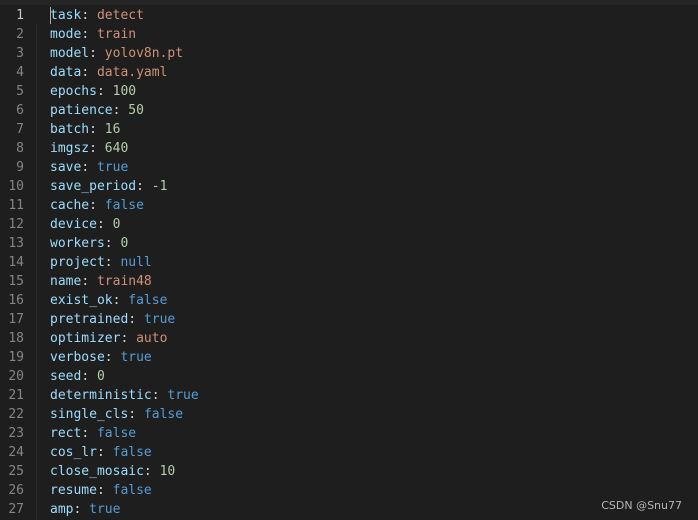 This screenshot has width=698, height=520. Describe the element at coordinates (85, 224) in the screenshot. I see `code-text: device: 0` at that location.